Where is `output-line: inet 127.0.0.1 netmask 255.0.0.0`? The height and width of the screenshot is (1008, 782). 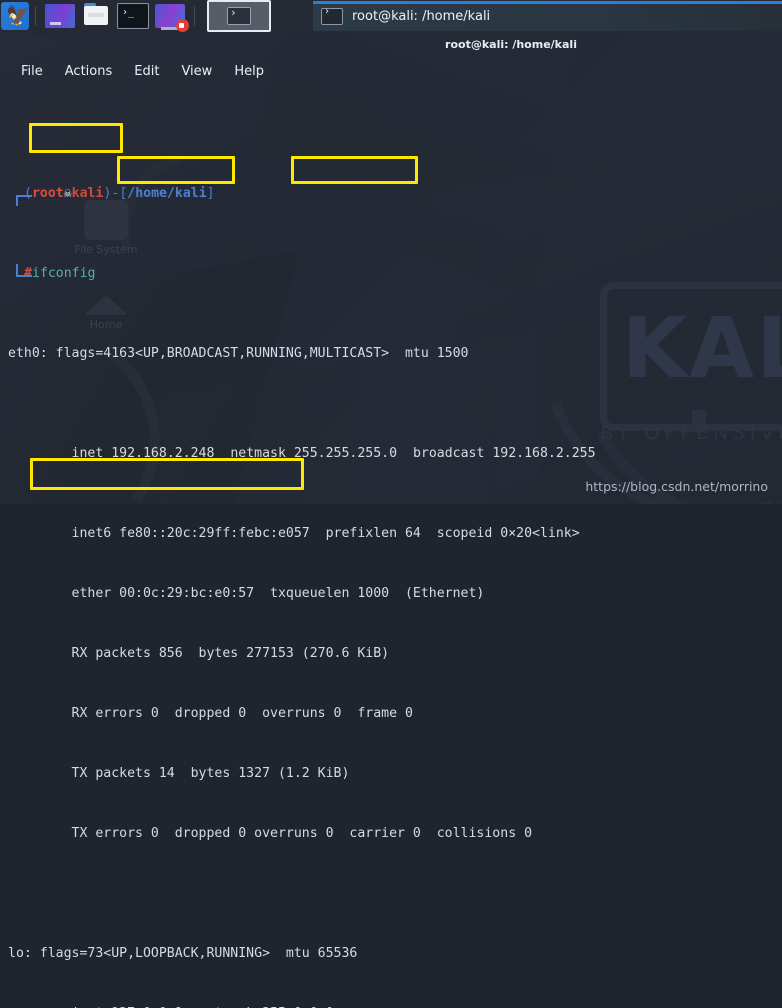 output-line: inet 127.0.0.1 netmask 255.0.0.0 is located at coordinates (395, 1006).